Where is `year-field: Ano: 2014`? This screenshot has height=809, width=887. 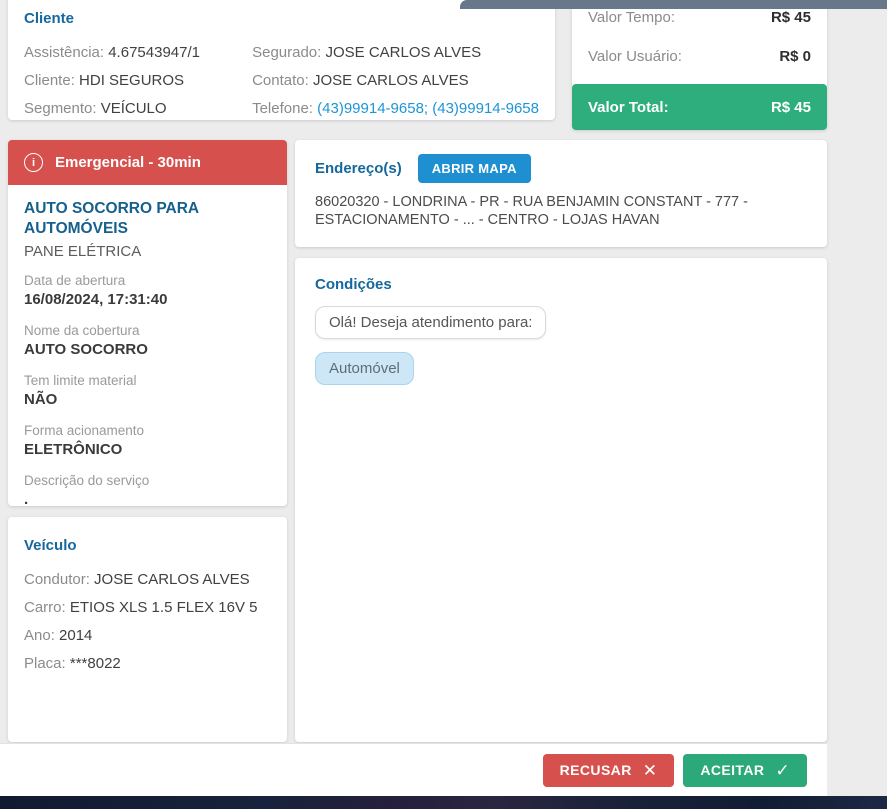
year-field: Ano: 2014 is located at coordinates (147, 636).